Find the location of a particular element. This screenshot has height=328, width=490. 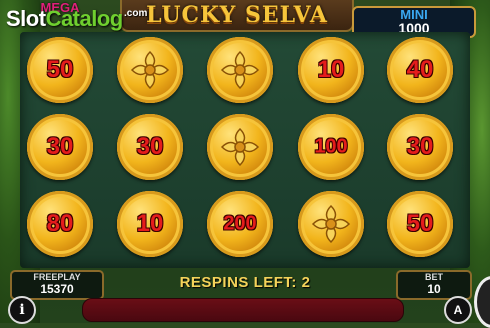

bet-value: 10 is located at coordinates (434, 289).